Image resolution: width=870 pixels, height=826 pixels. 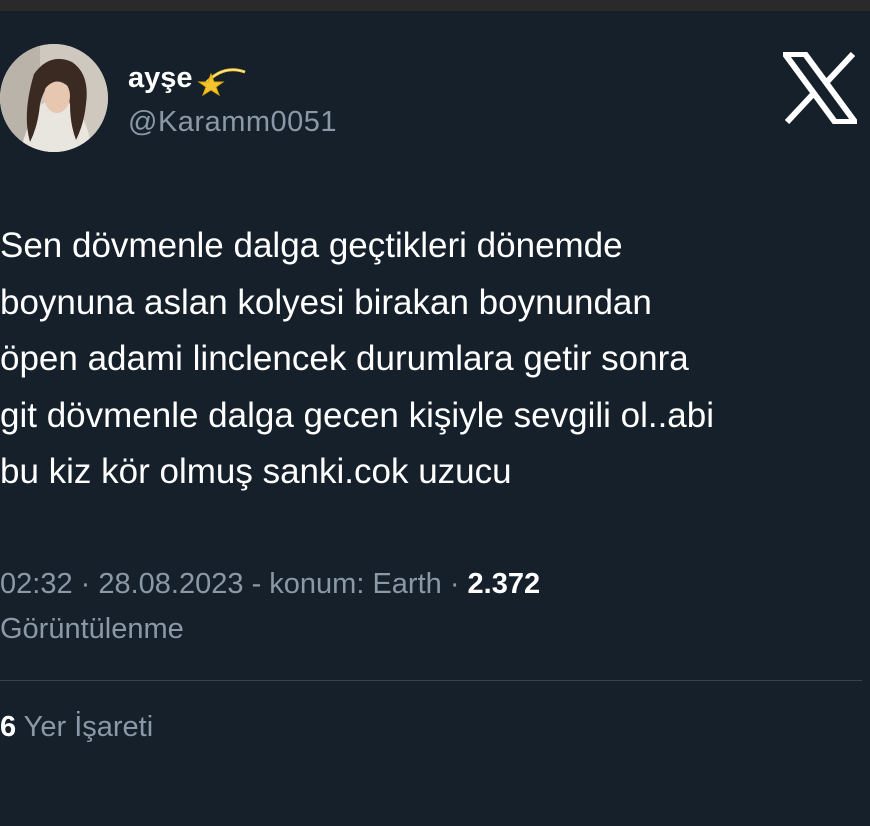 I want to click on x-logo-icon, so click(x=820, y=88).